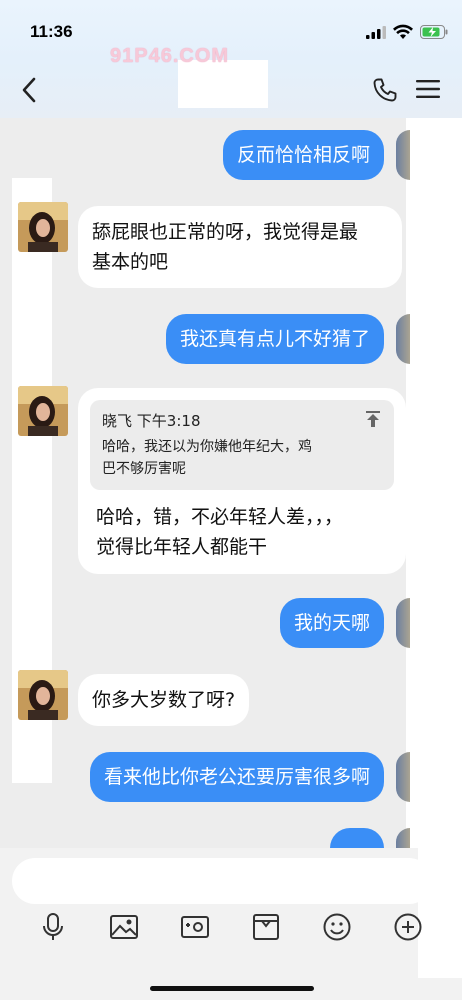 Image resolution: width=462 pixels, height=1000 pixels. What do you see at coordinates (53, 927) in the screenshot?
I see `microphone-icon` at bounding box center [53, 927].